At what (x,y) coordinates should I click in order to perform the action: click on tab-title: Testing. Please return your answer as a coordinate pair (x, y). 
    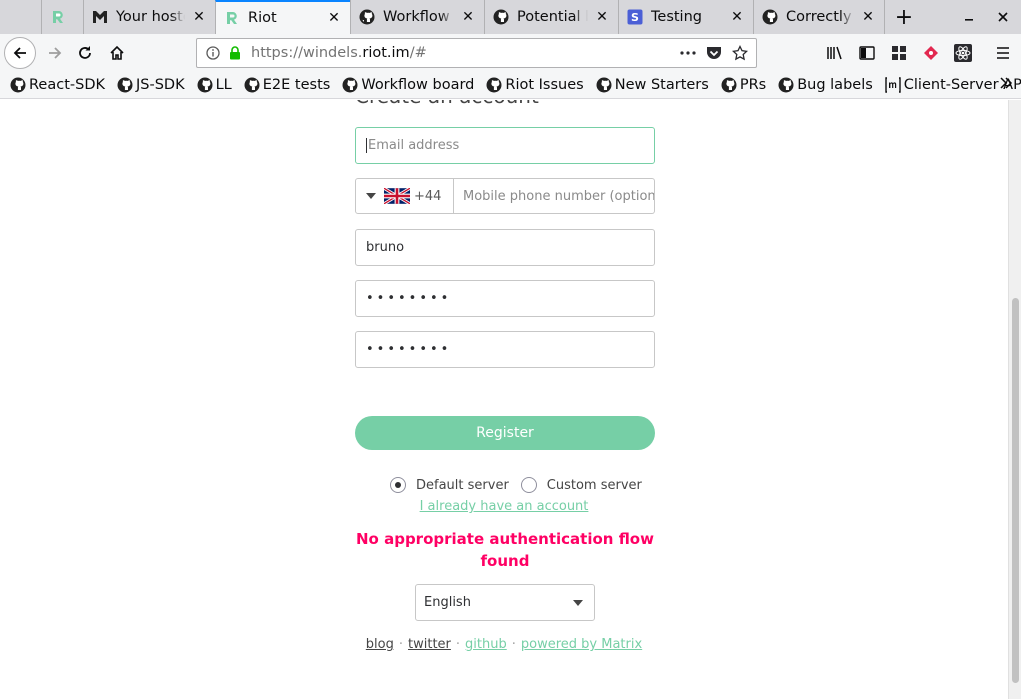
    Looking at the image, I should click on (676, 17).